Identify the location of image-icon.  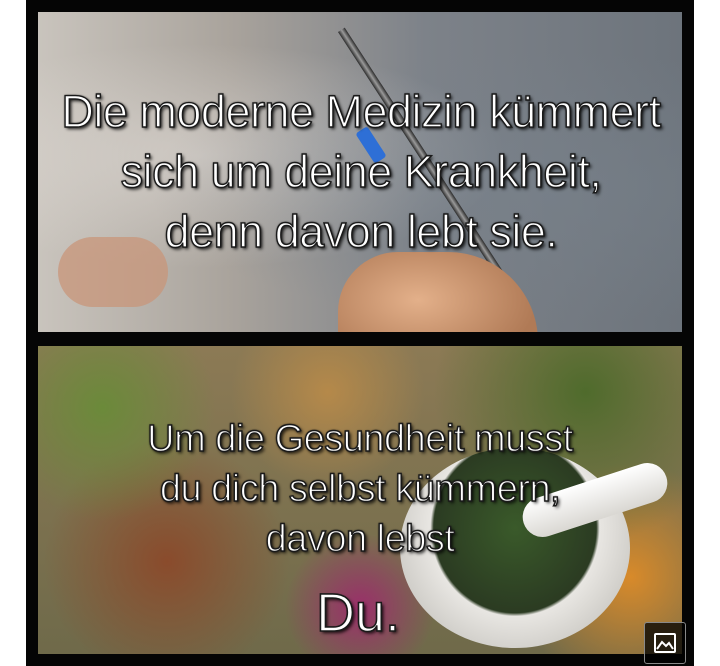
(665, 643).